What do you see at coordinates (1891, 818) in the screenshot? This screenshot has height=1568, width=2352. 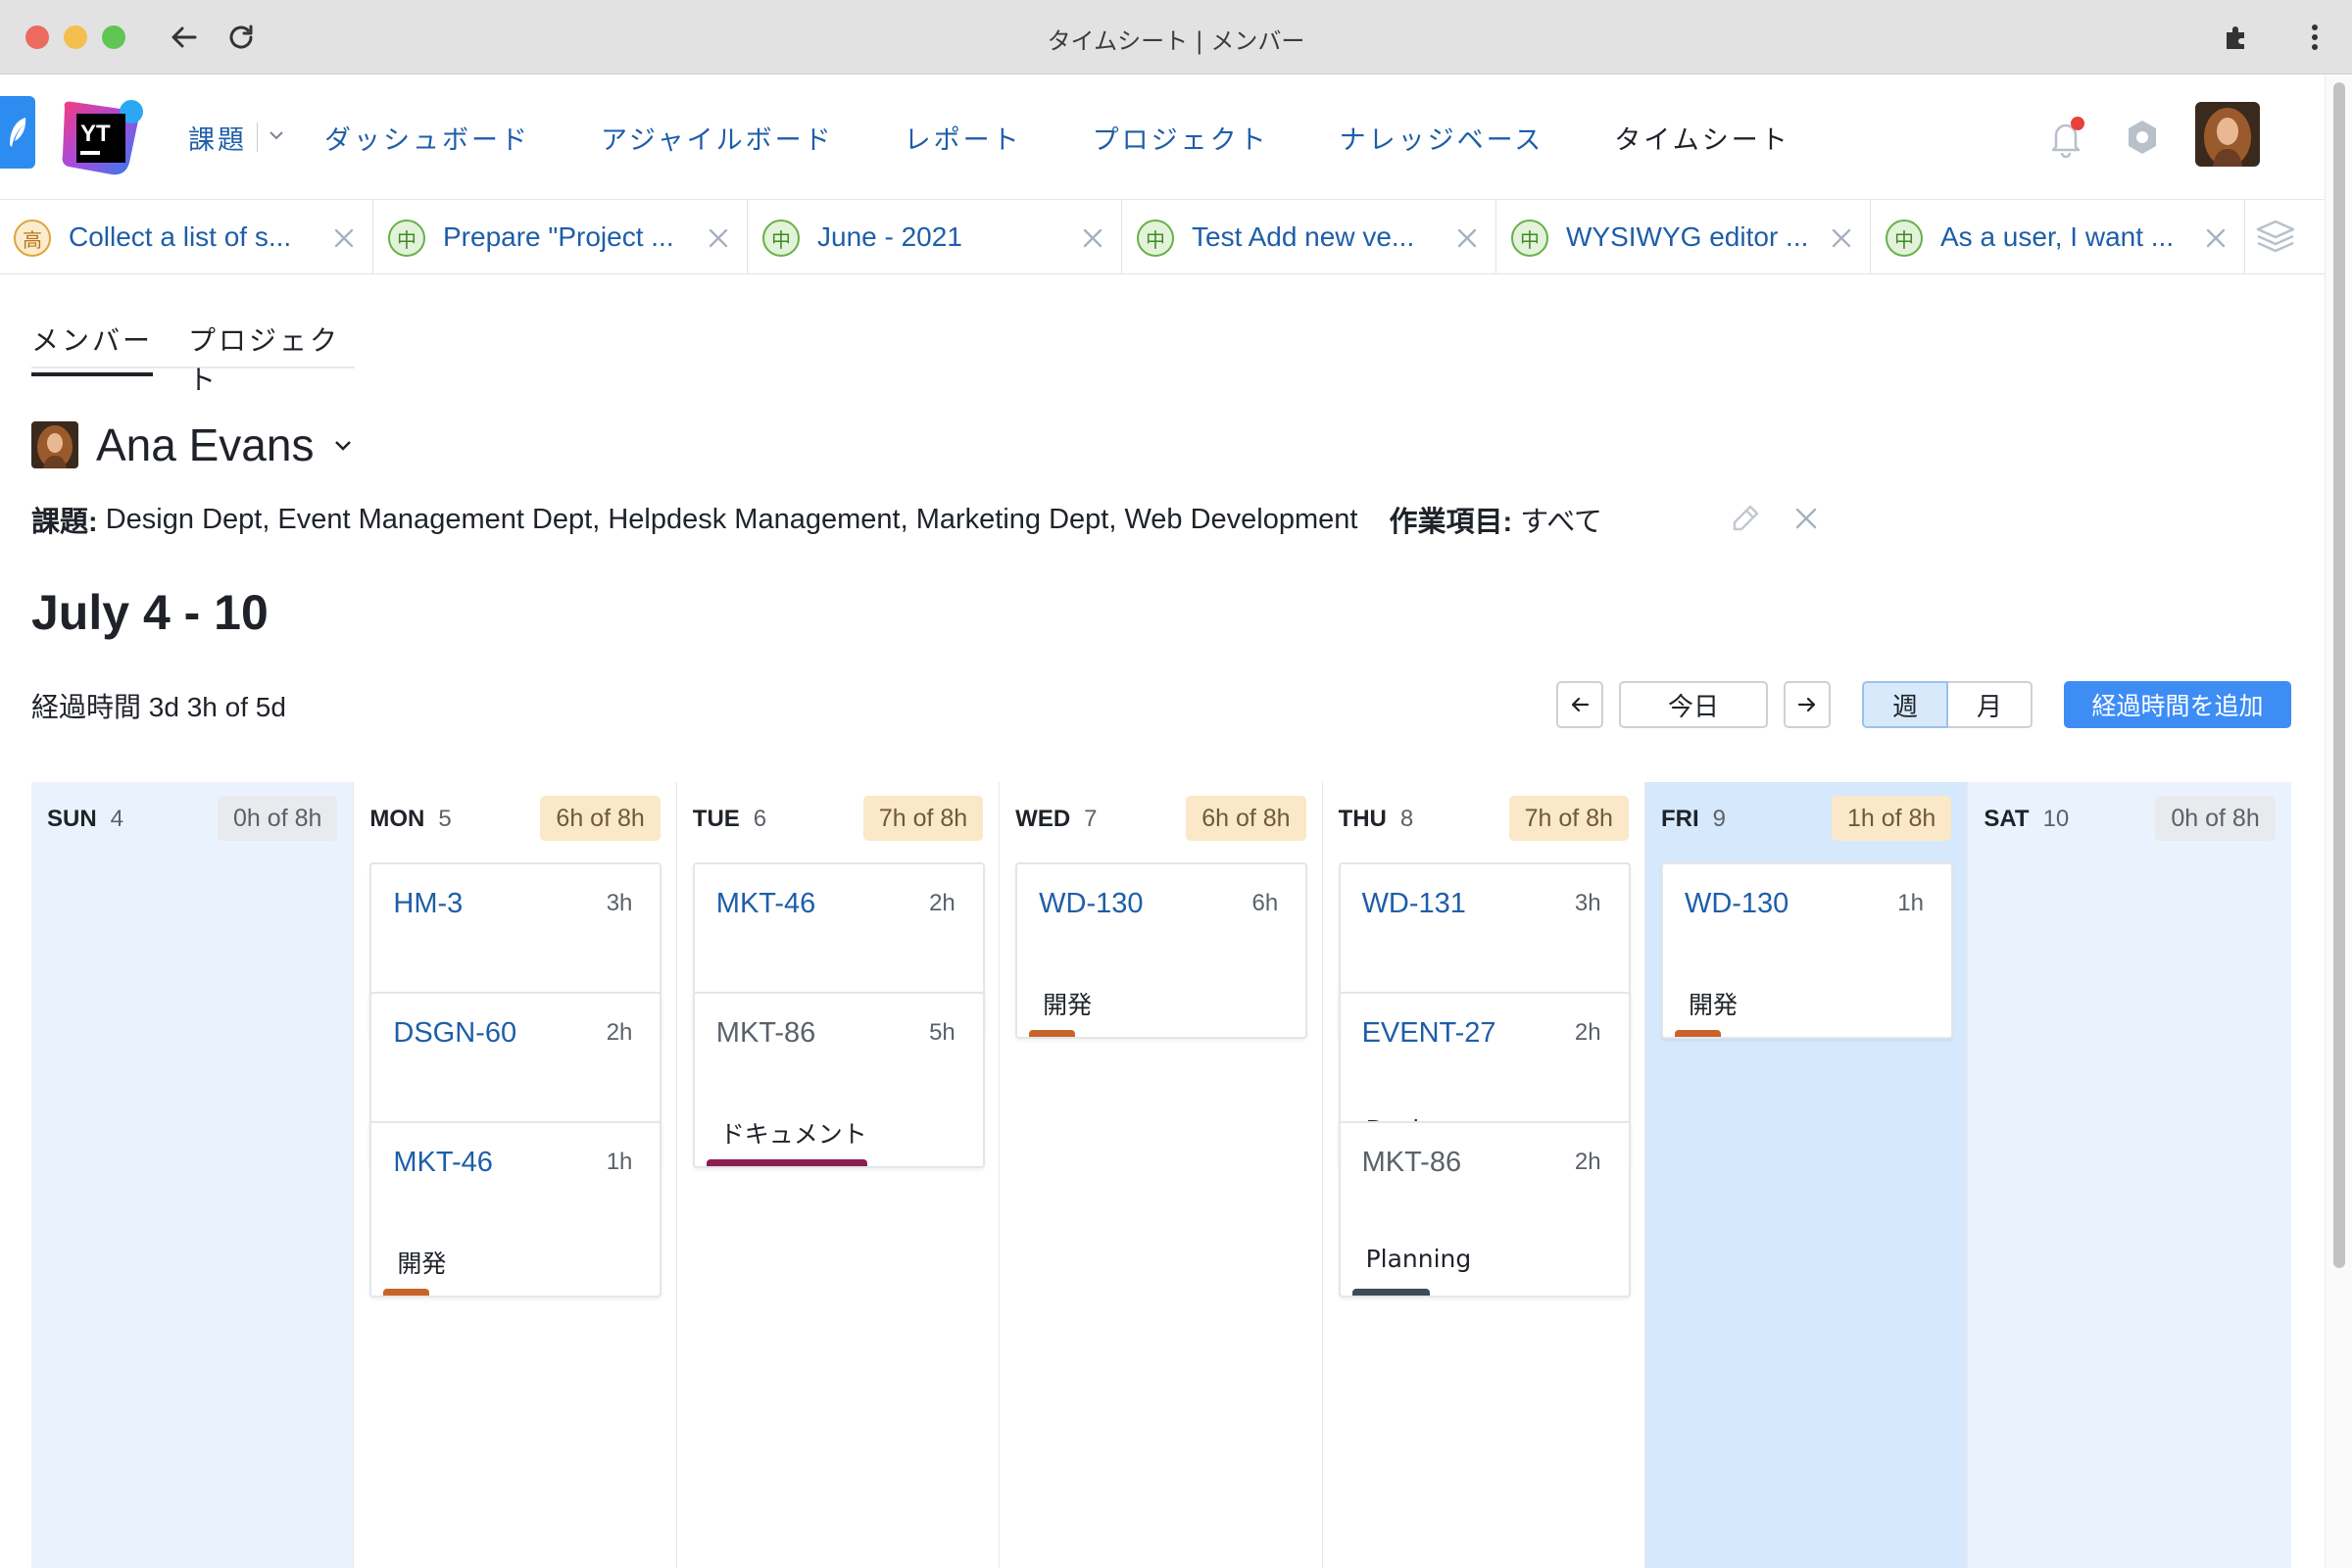 I see `day-hours-badge: 1h of 8h` at bounding box center [1891, 818].